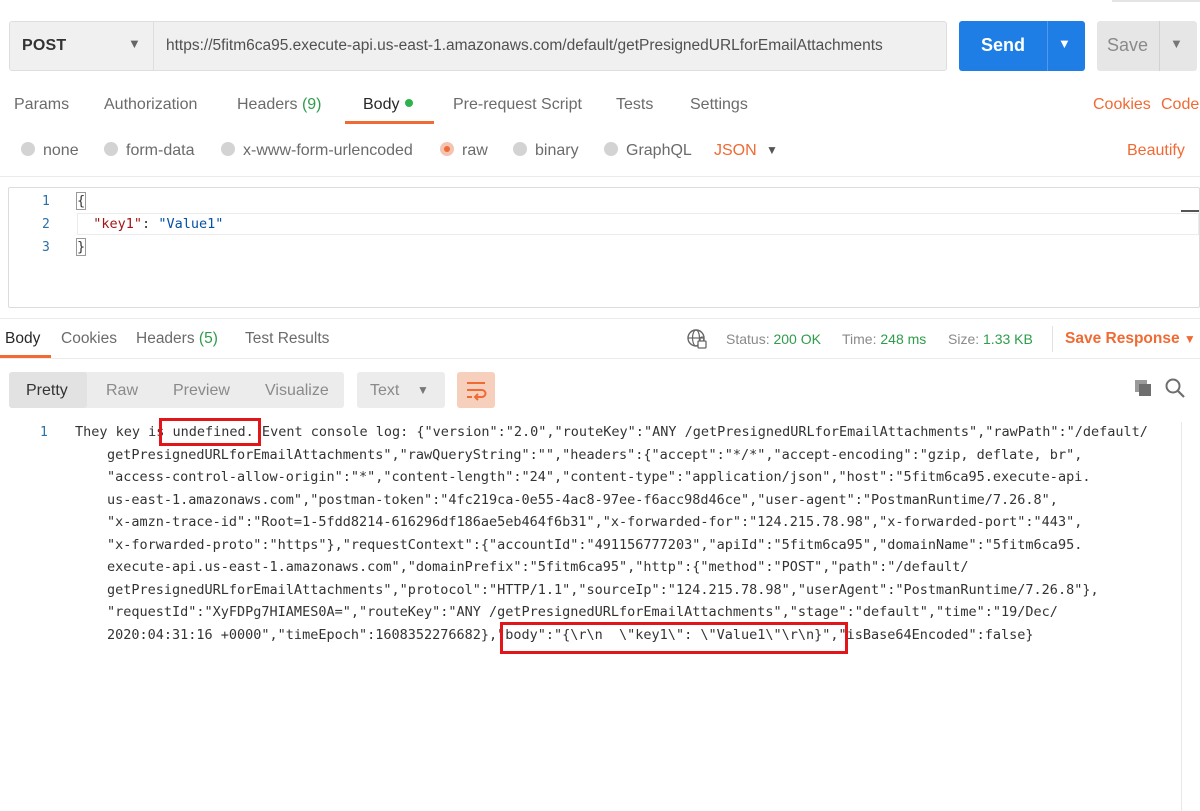 Image resolution: width=1200 pixels, height=811 pixels. I want to click on radio-binary: binary, so click(546, 151).